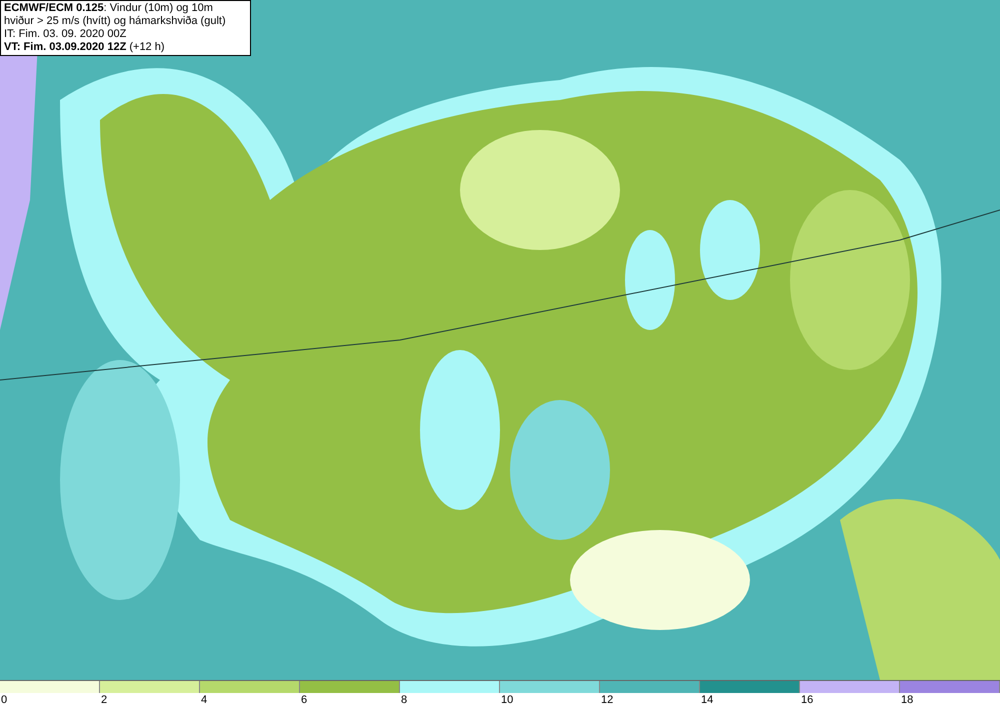 Image resolution: width=1000 pixels, height=709 pixels. I want to click on scale-label: 4, so click(204, 700).